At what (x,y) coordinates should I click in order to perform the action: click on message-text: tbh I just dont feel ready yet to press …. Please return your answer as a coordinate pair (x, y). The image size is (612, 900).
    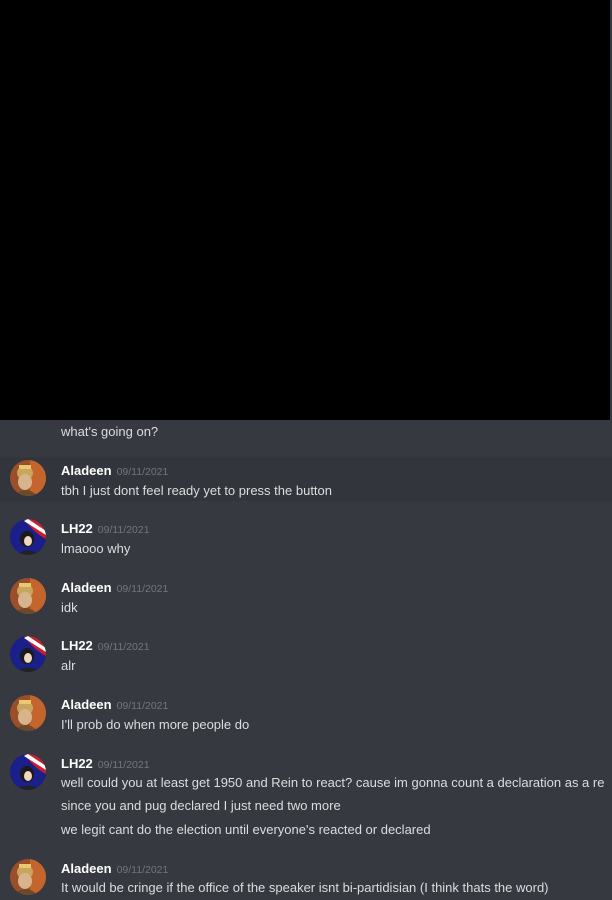
    Looking at the image, I should click on (197, 490).